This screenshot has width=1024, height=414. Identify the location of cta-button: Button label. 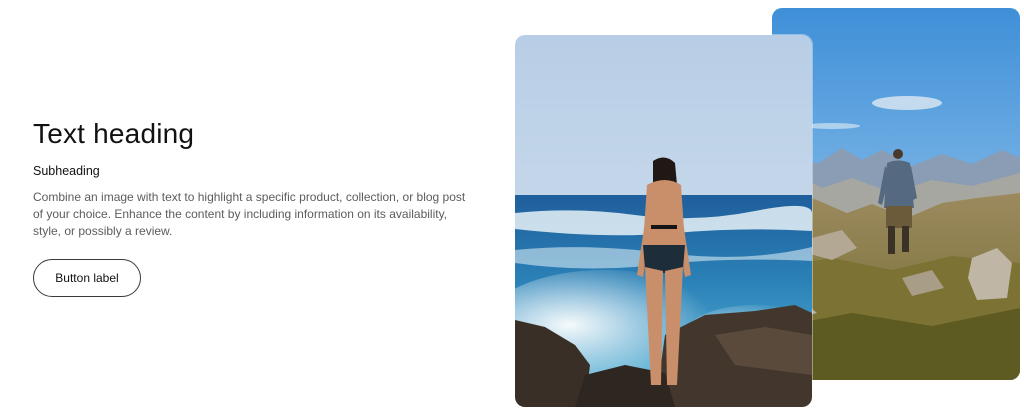
(87, 278).